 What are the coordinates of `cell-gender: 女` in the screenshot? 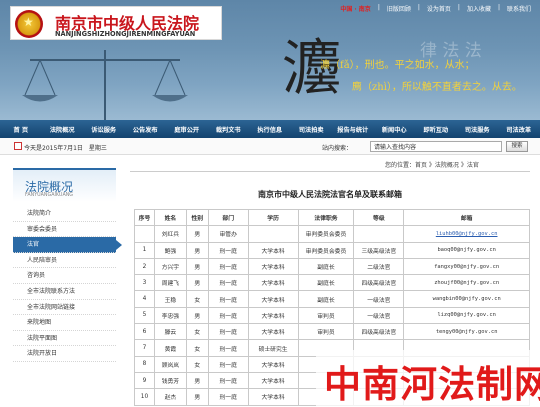 It's located at (197, 299).